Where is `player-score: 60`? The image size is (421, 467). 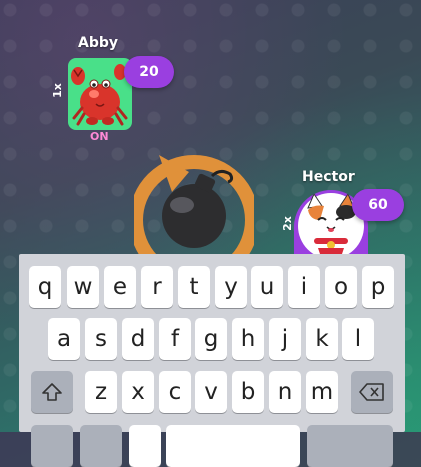 player-score: 60 is located at coordinates (378, 205).